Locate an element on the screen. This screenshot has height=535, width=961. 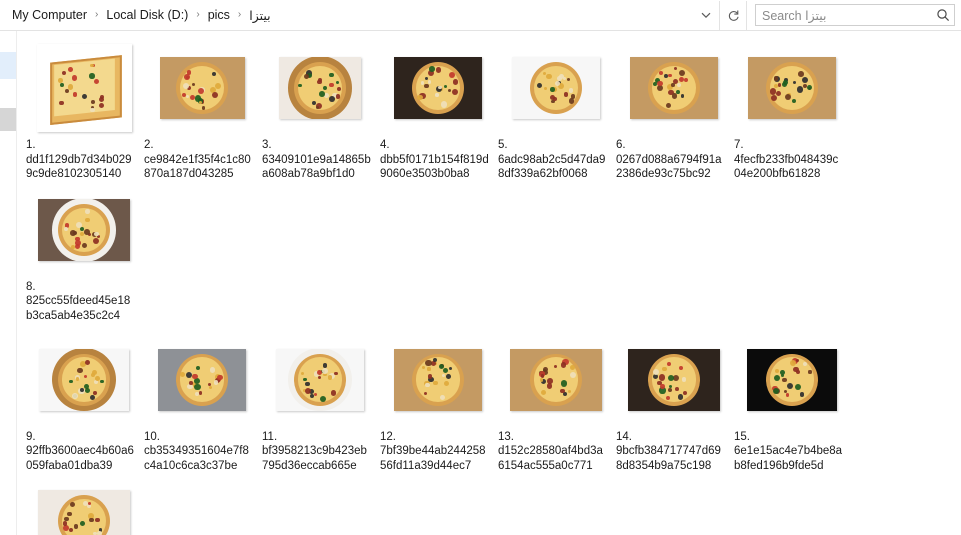
file-name-label: 15. 6e1e15ac4e7b4be8ab8fed196b9fde5d is located at coordinates (788, 452).